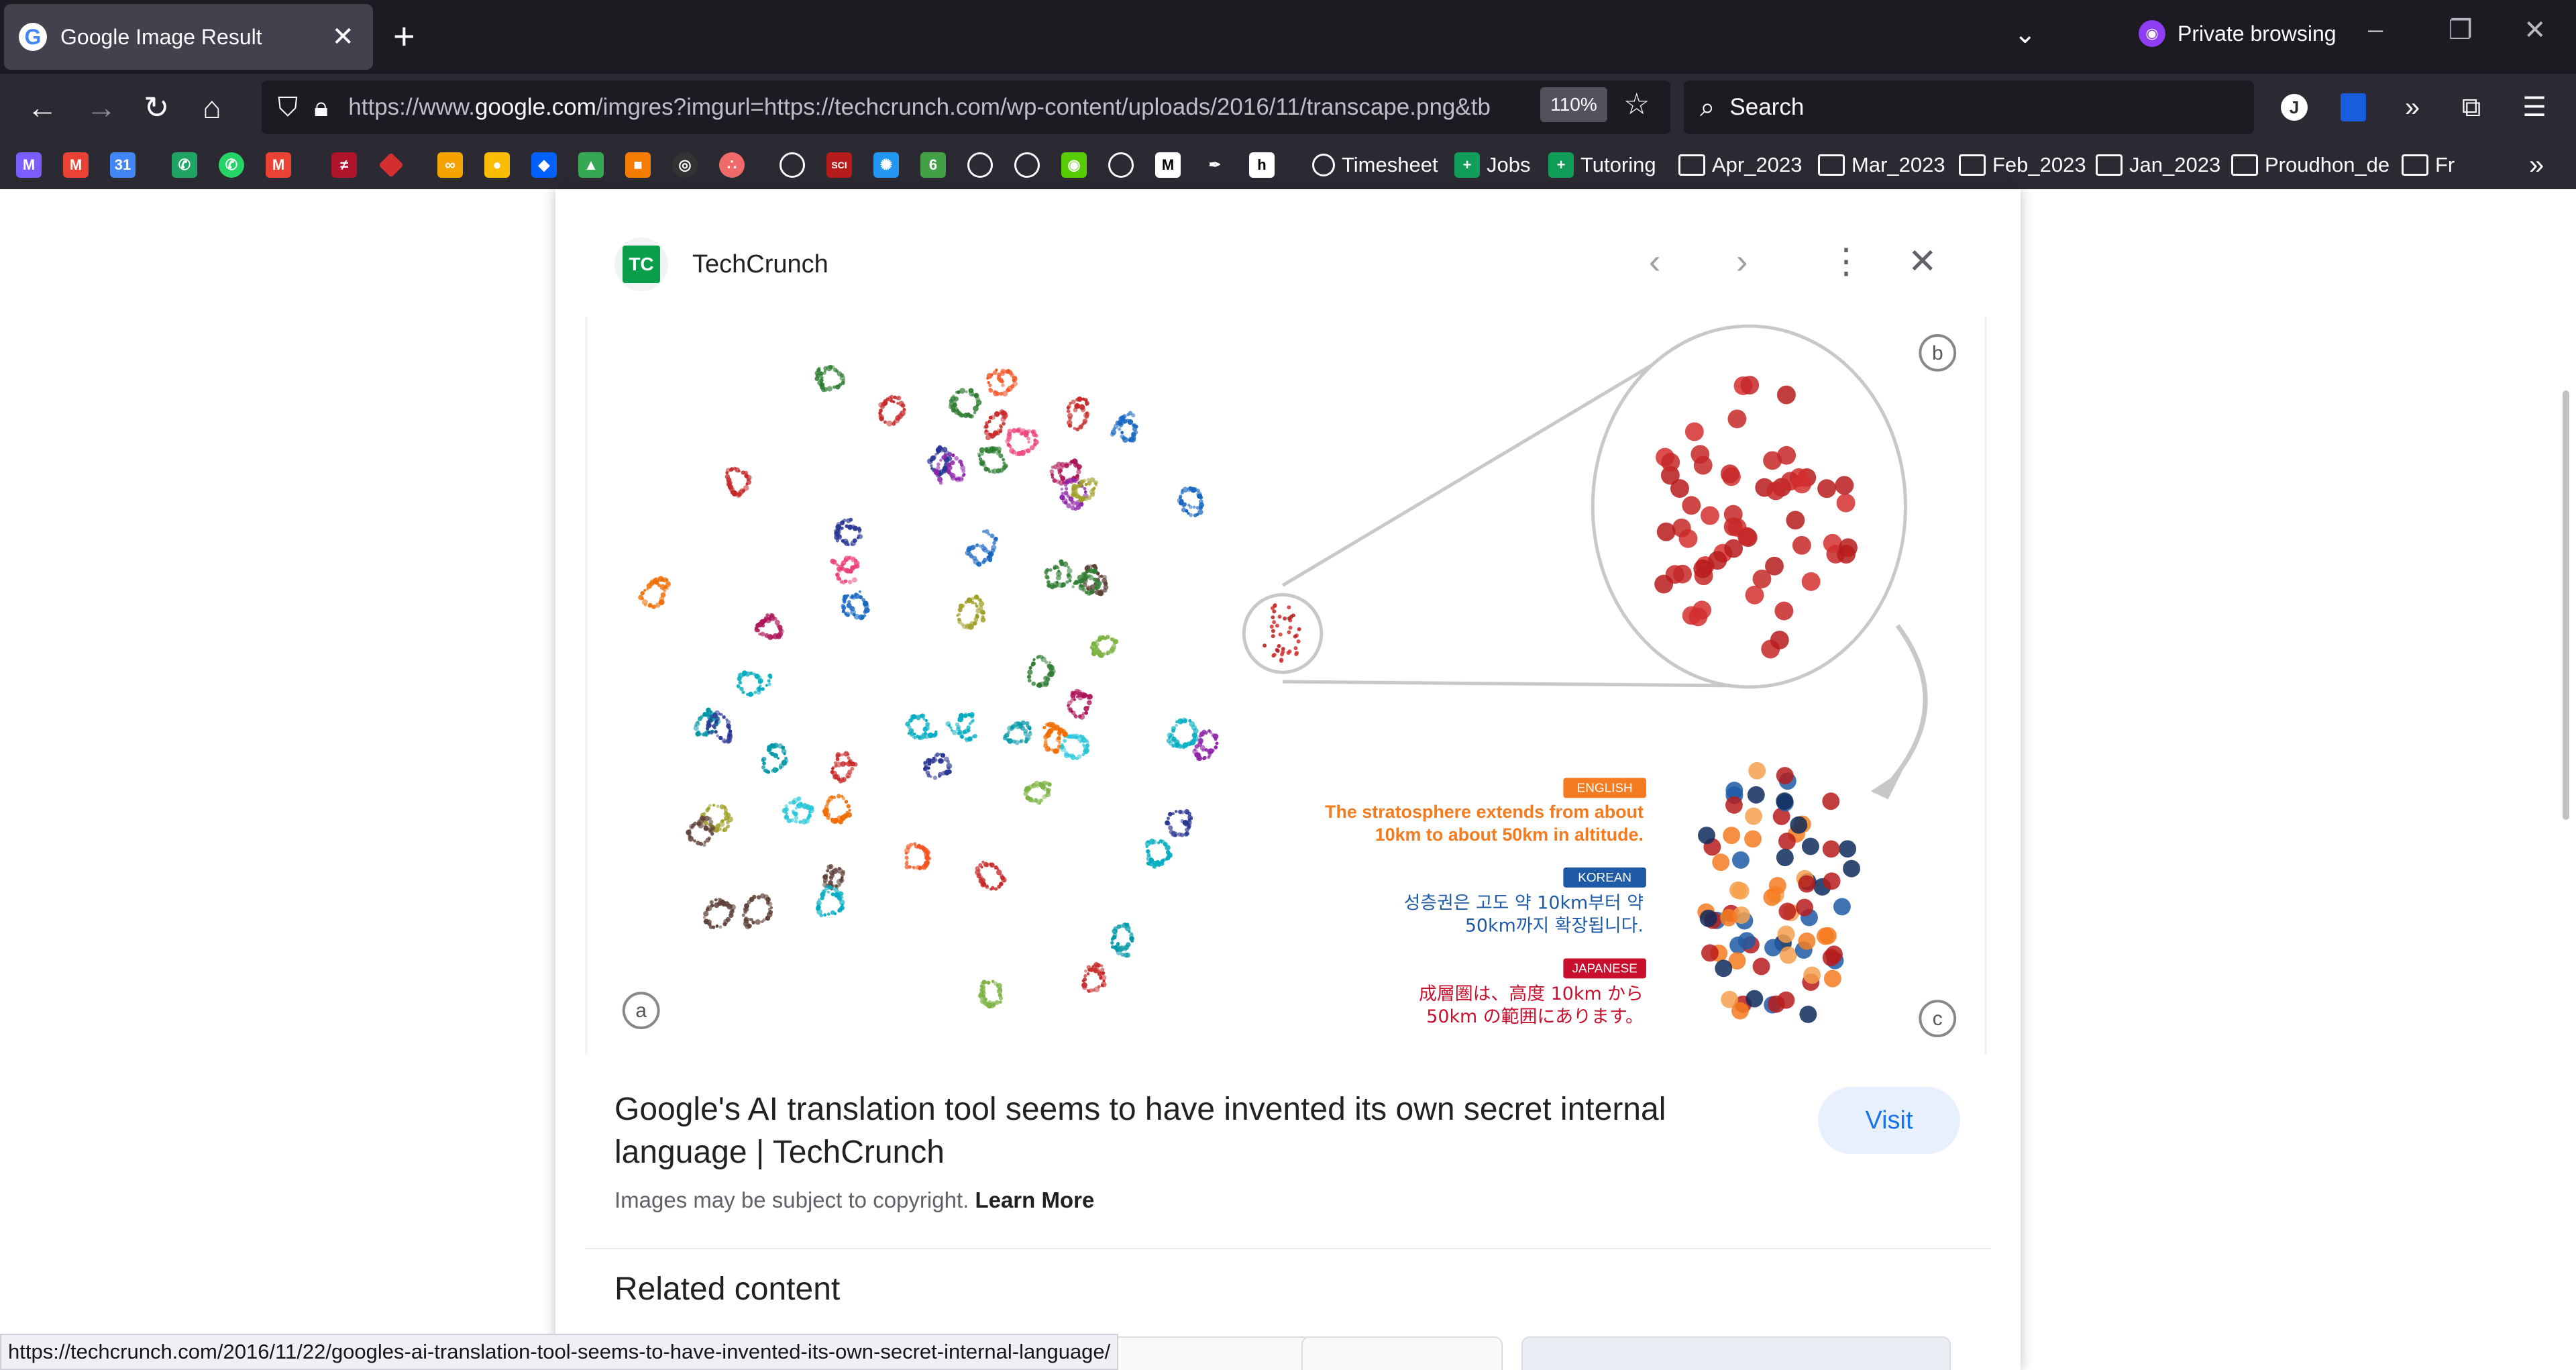 This screenshot has width=2576, height=1370. Describe the element at coordinates (126, 165) in the screenshot. I see `calendar-bookmark-icon: 31` at that location.